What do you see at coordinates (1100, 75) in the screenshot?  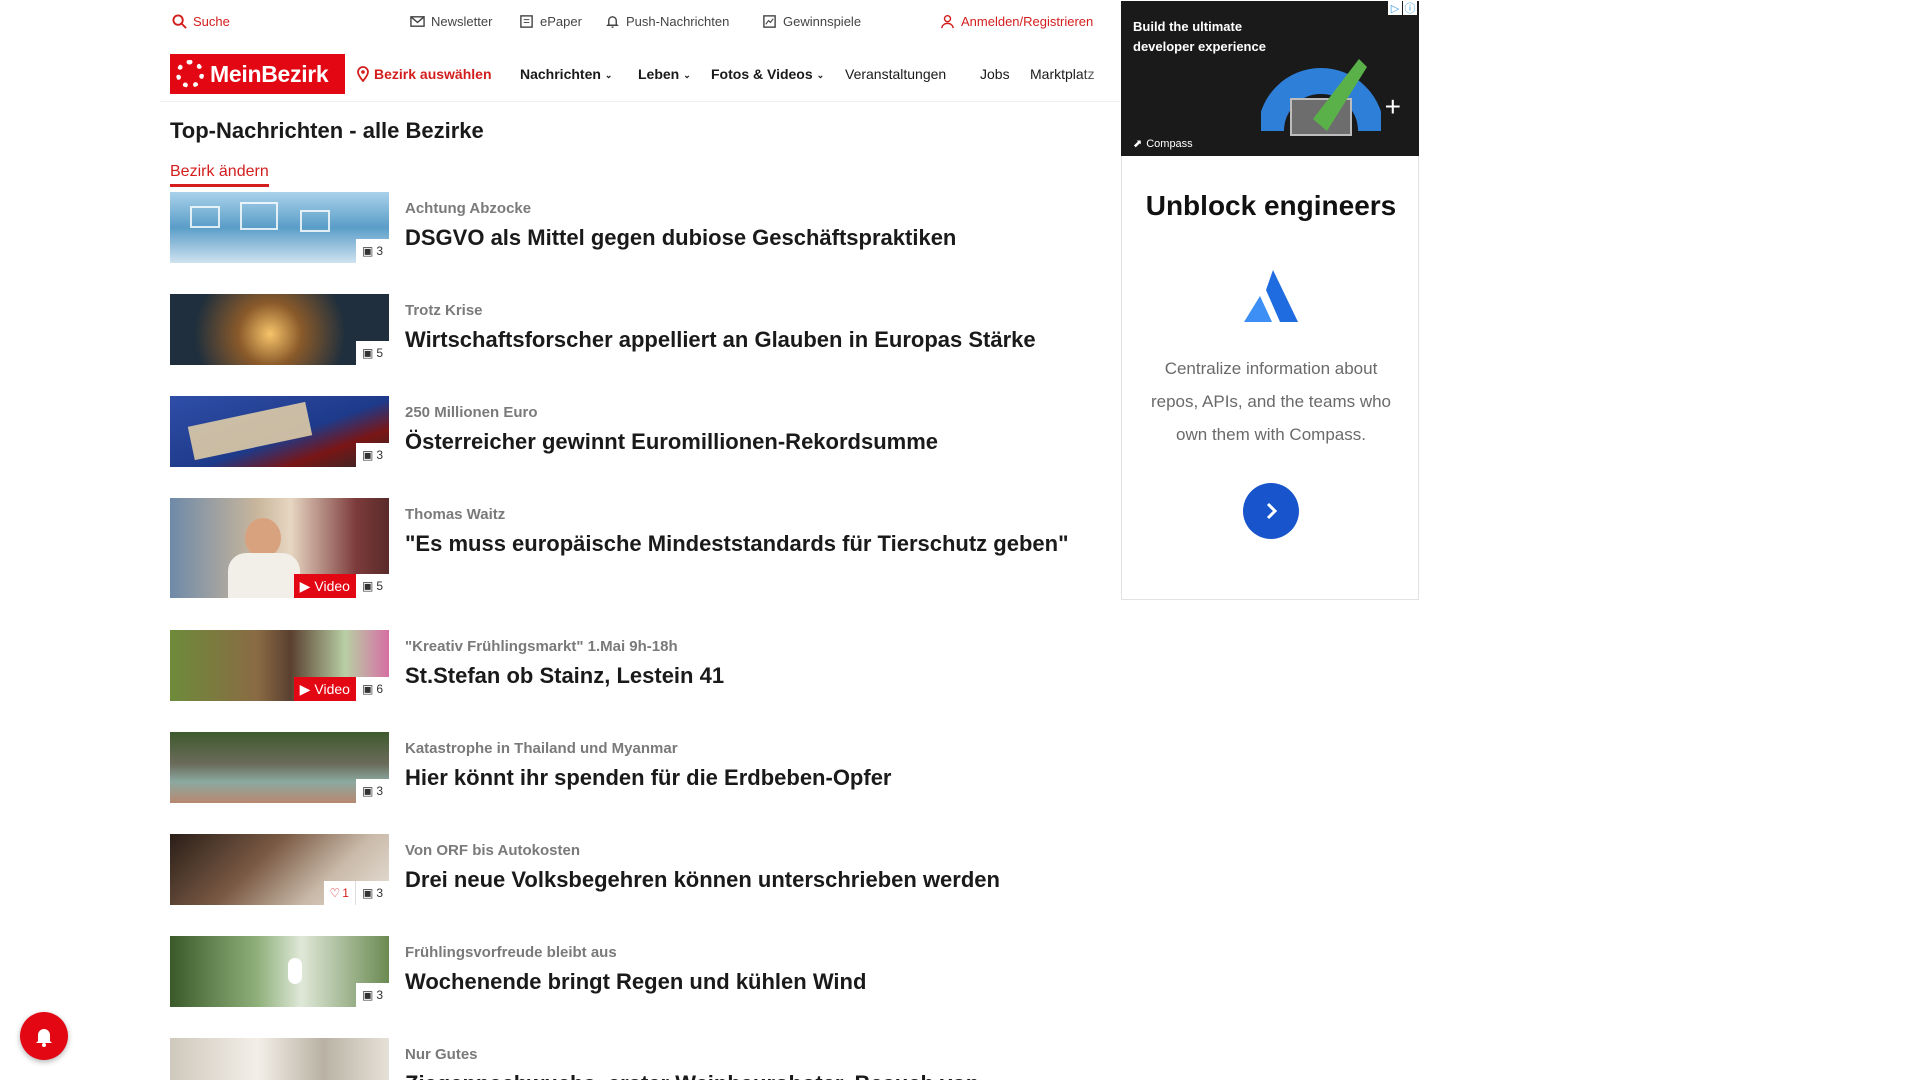 I see `nav-overflow-fade` at bounding box center [1100, 75].